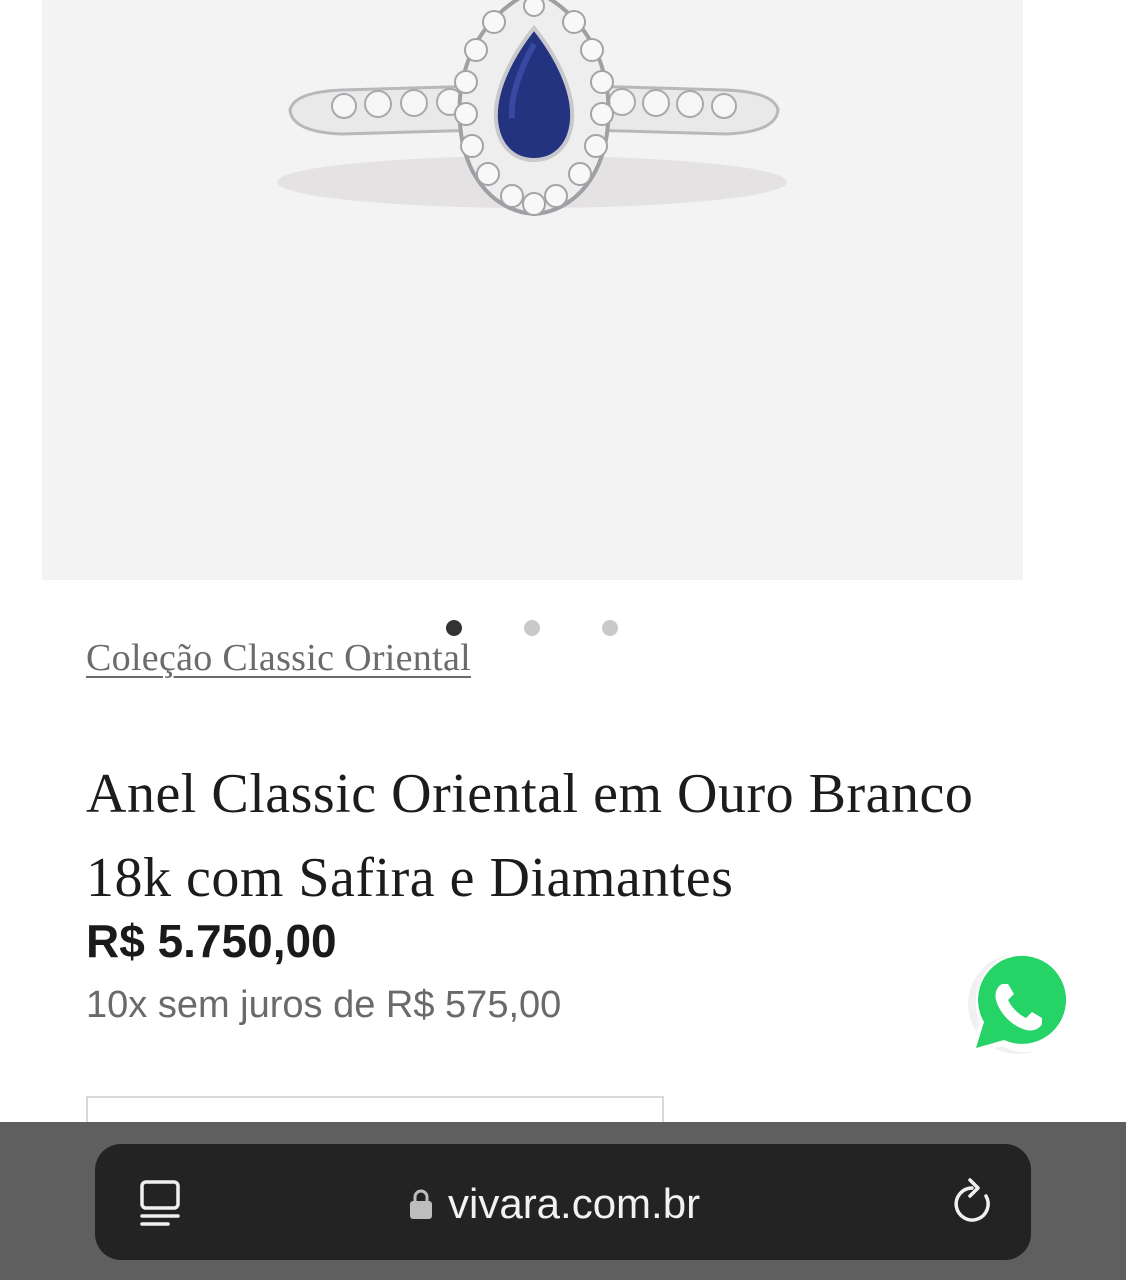  I want to click on installments-text: 10x sem juros de R$ 575,00, so click(324, 1005).